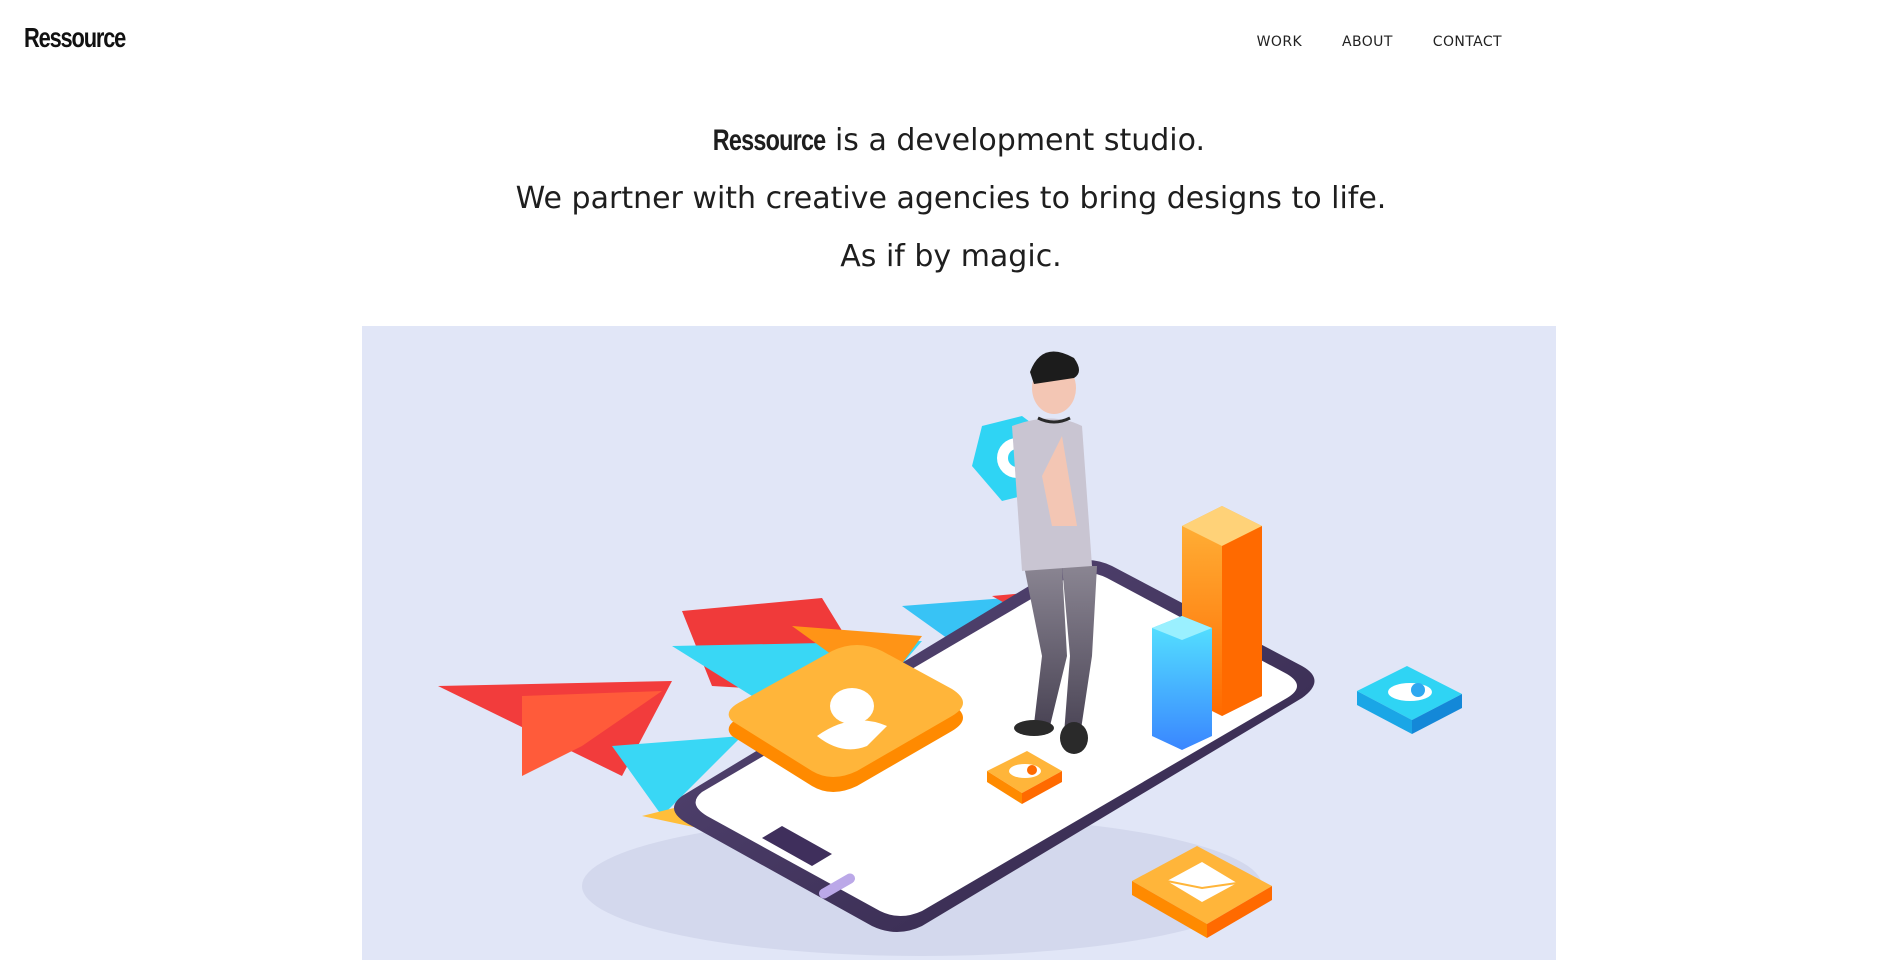  Describe the element at coordinates (1409, 700) in the screenshot. I see `toggle-tile-cyan-graphic` at that location.